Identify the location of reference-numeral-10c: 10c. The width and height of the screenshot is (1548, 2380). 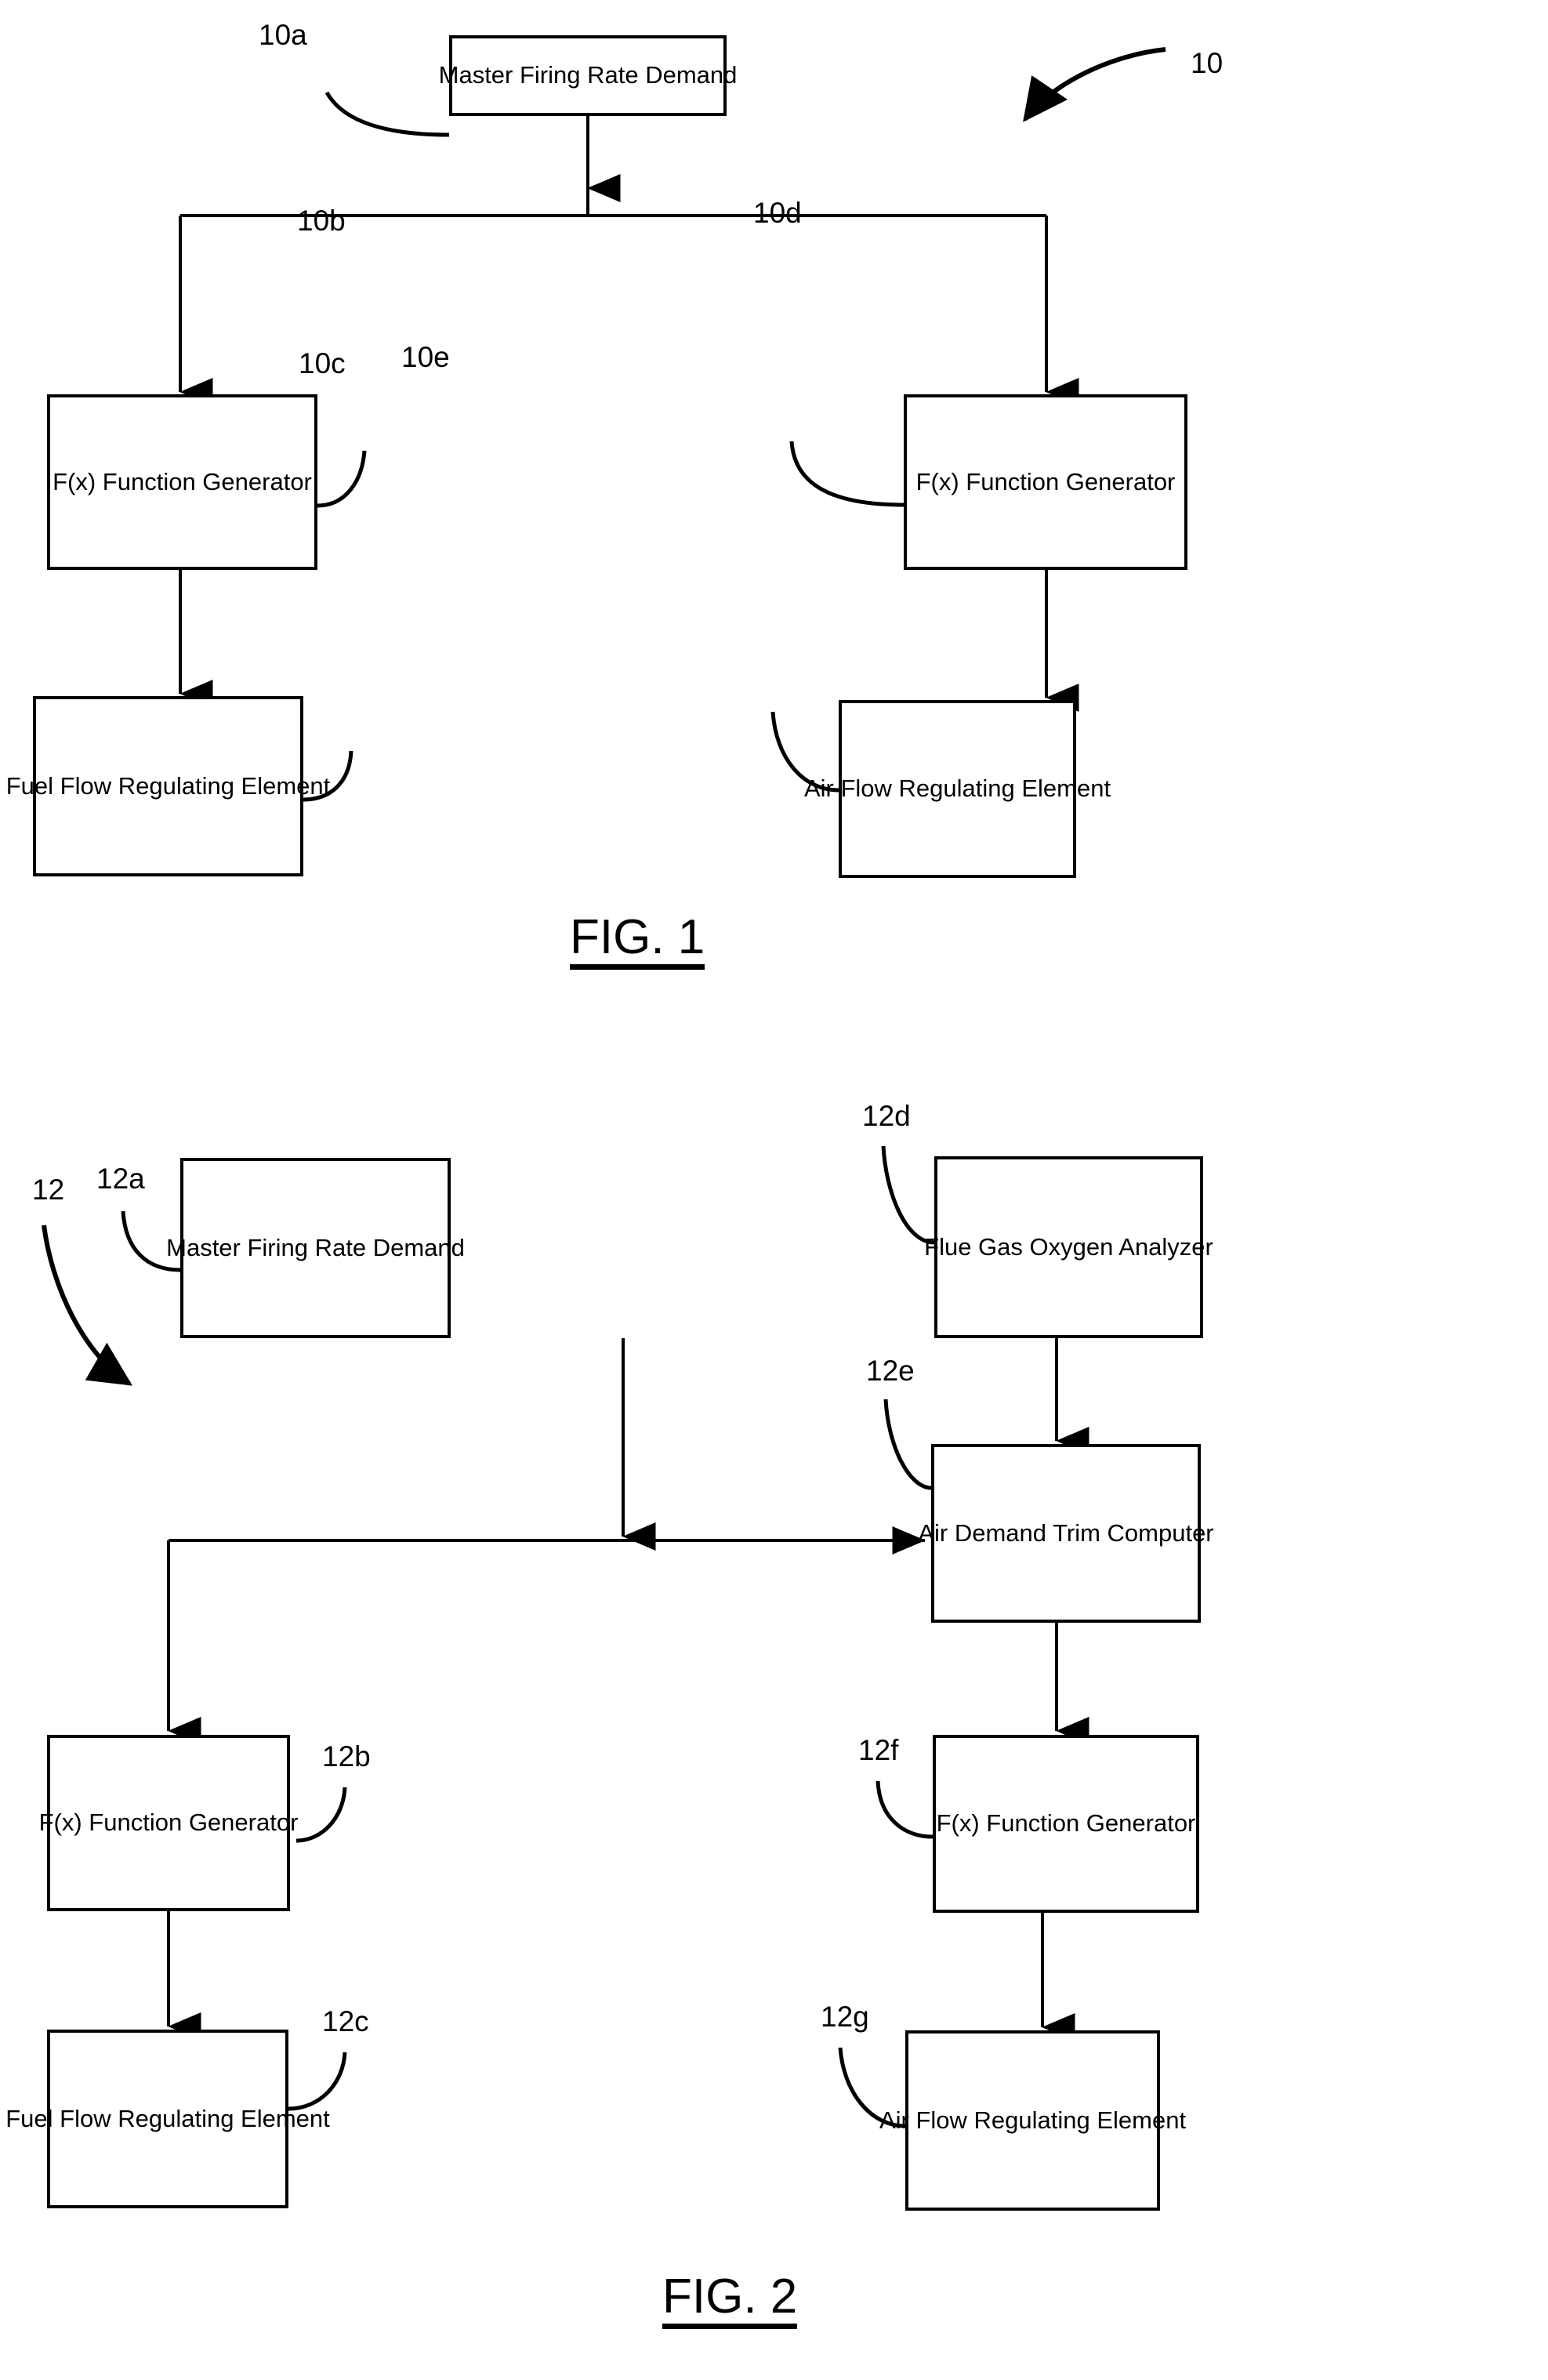
(322, 363).